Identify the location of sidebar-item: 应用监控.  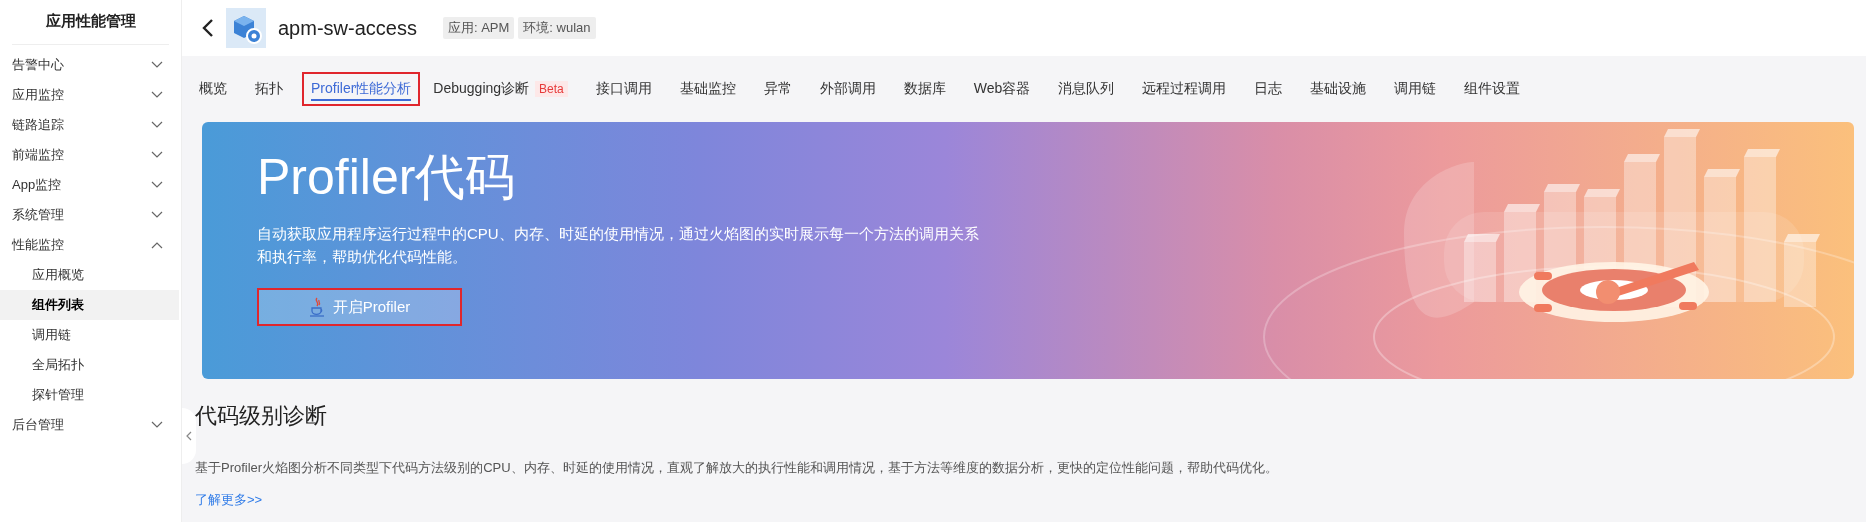
(90, 95).